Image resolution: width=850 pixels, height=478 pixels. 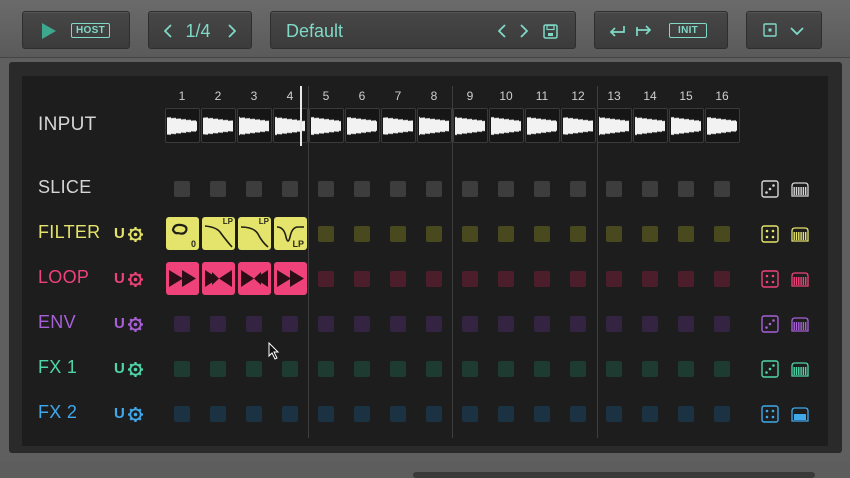 I want to click on slice-pattern-bars-icon, so click(x=800, y=189).